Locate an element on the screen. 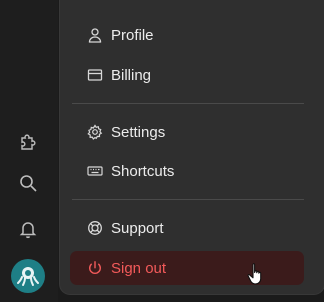  hand-pointer-cursor-icon is located at coordinates (254, 274).